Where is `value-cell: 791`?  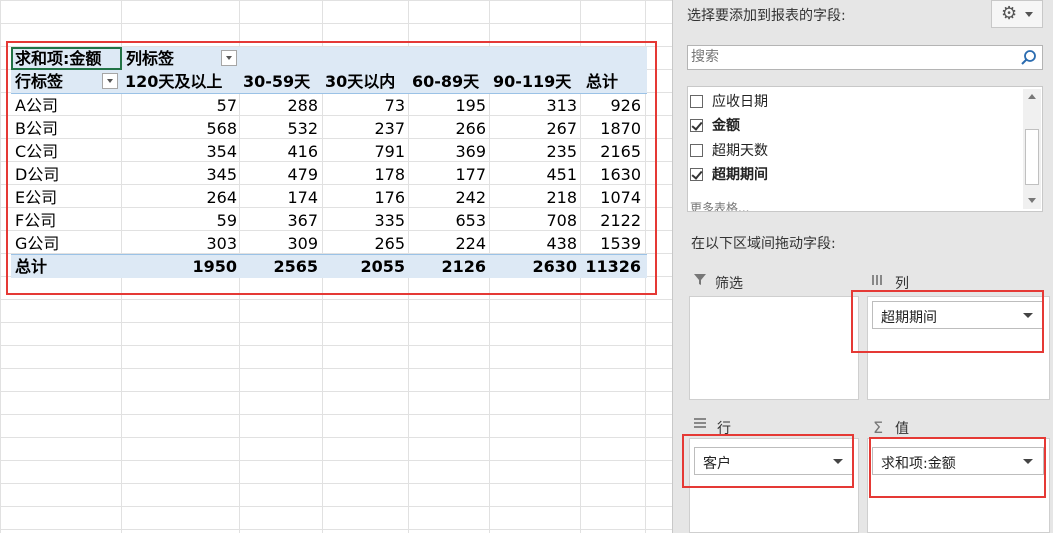
value-cell: 791 is located at coordinates (389, 151).